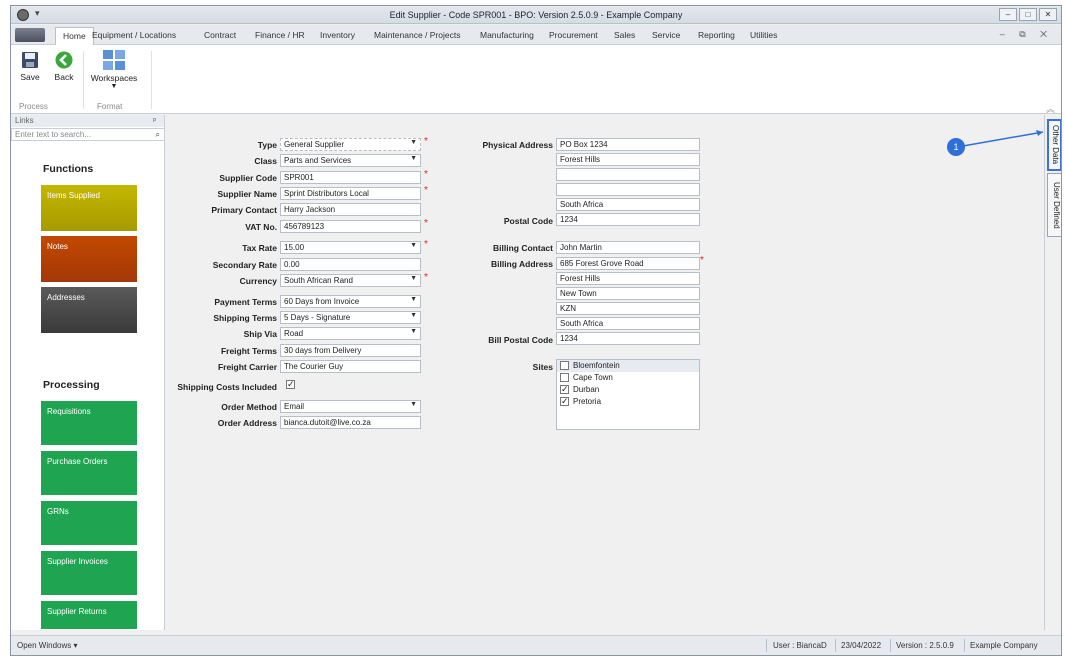  I want to click on supplier-name-label: Supplier Name, so click(247, 194).